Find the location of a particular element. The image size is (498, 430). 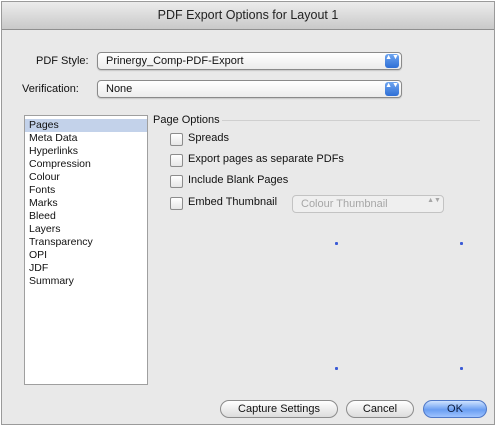

thumbnail-type-popup: Colour Thumbnail ▲▼ is located at coordinates (368, 204).